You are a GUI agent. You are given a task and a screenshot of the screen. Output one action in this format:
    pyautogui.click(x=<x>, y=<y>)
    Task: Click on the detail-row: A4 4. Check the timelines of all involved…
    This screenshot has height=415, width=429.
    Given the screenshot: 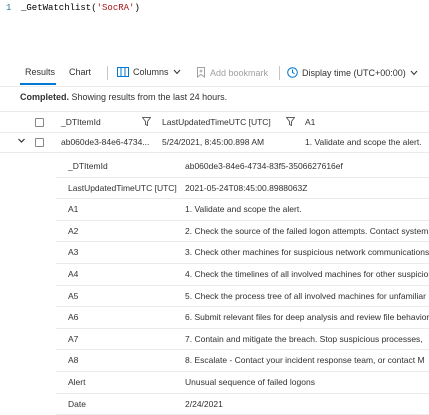 What is the action you would take?
    pyautogui.click(x=242, y=275)
    